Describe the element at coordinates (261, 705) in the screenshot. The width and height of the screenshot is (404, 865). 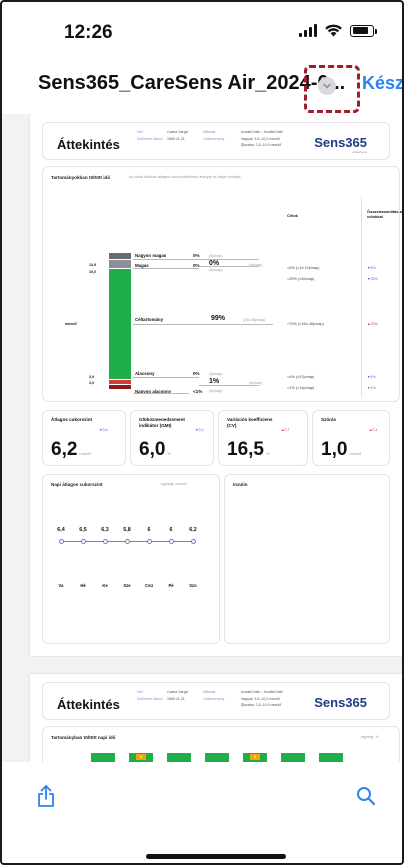
I see `meta-value-target-night-2: Éjszaka: 3,9–10,0 mmol/l` at that location.